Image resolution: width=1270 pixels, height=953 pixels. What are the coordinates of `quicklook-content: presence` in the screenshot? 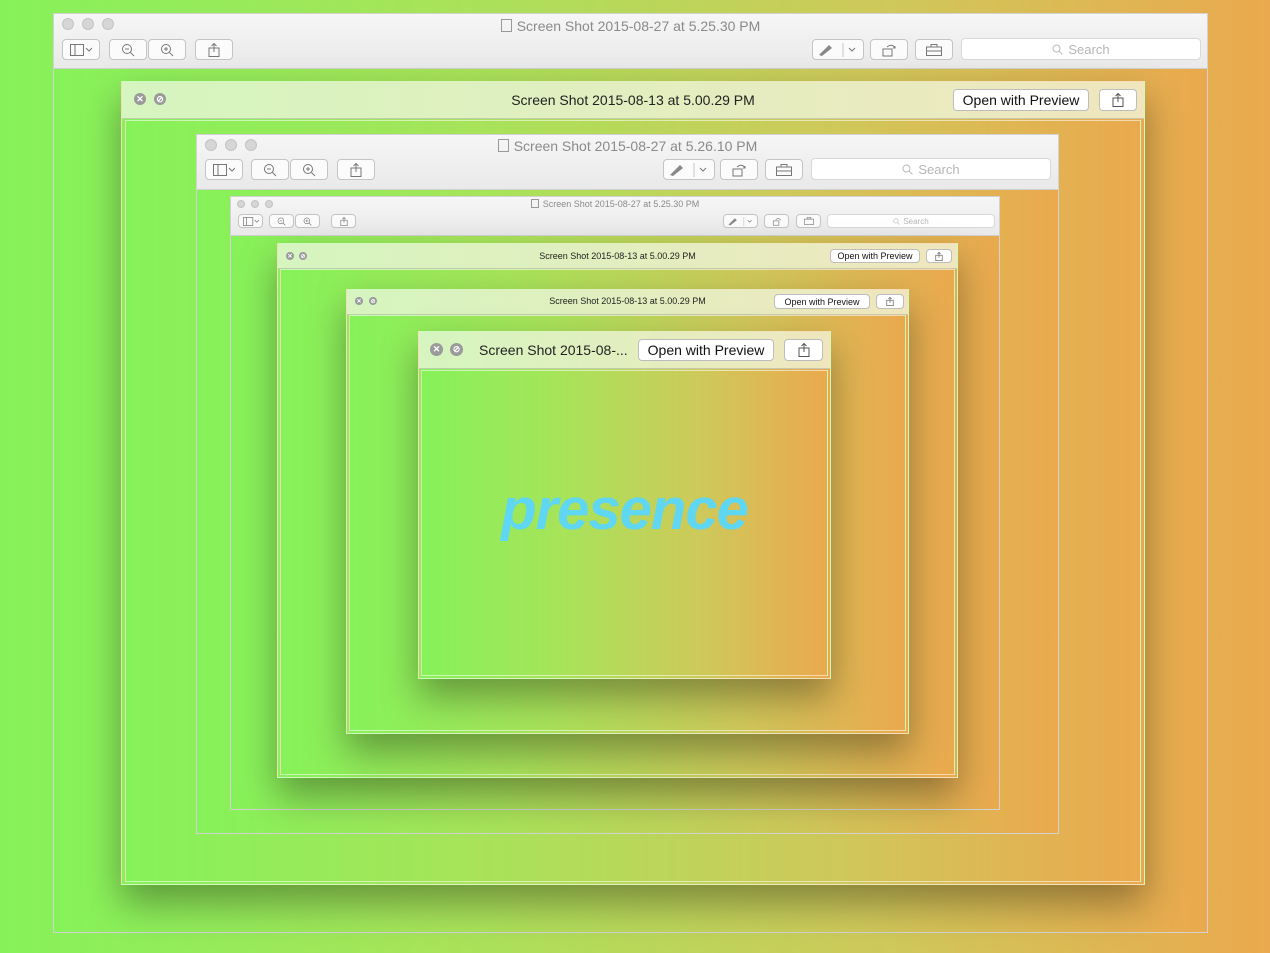 It's located at (624, 523).